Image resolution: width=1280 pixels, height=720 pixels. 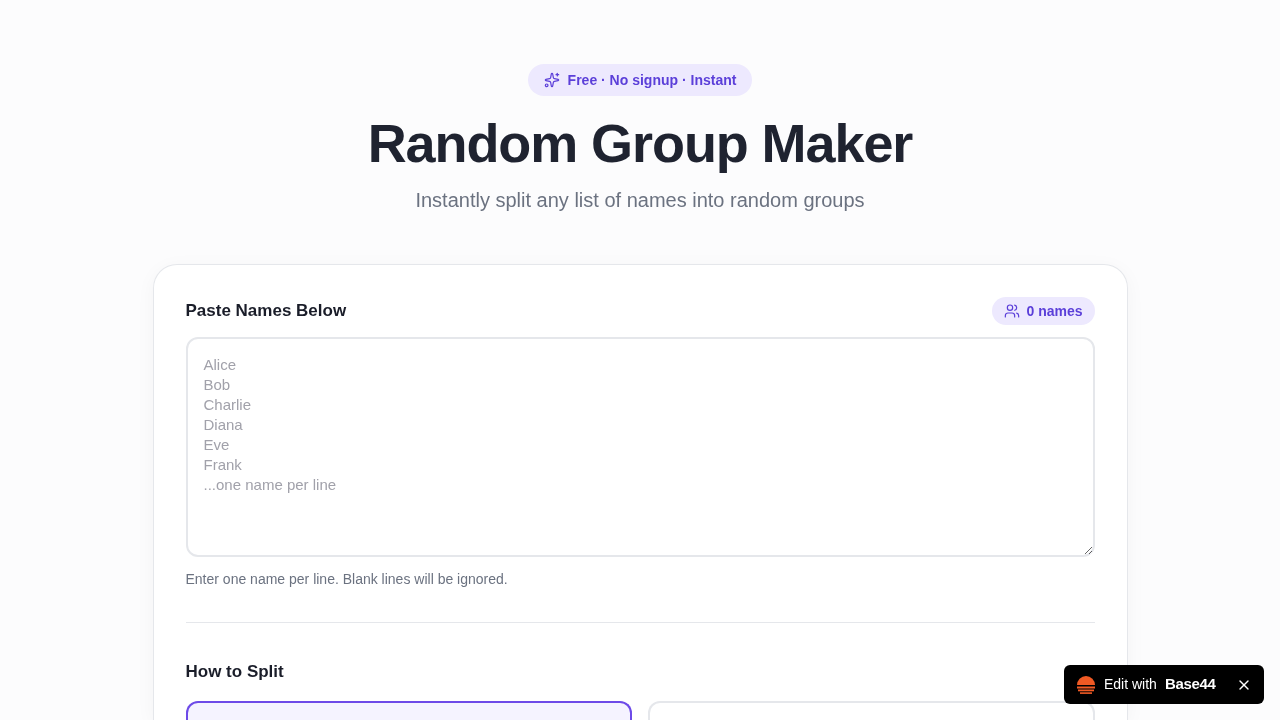 What do you see at coordinates (640, 200) in the screenshot?
I see `page-subtitle: Instantly split any list of names into random groups` at bounding box center [640, 200].